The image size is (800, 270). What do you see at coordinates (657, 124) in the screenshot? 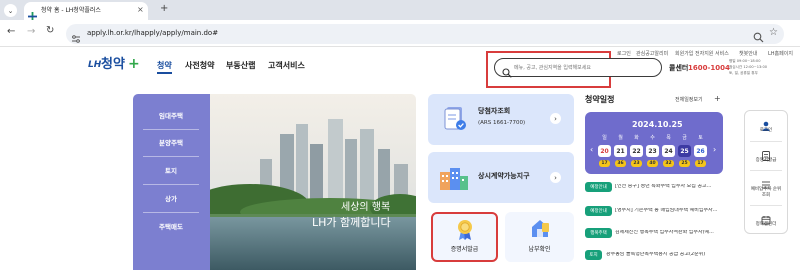
I see `calendar-date: 2024.10.25` at bounding box center [657, 124].